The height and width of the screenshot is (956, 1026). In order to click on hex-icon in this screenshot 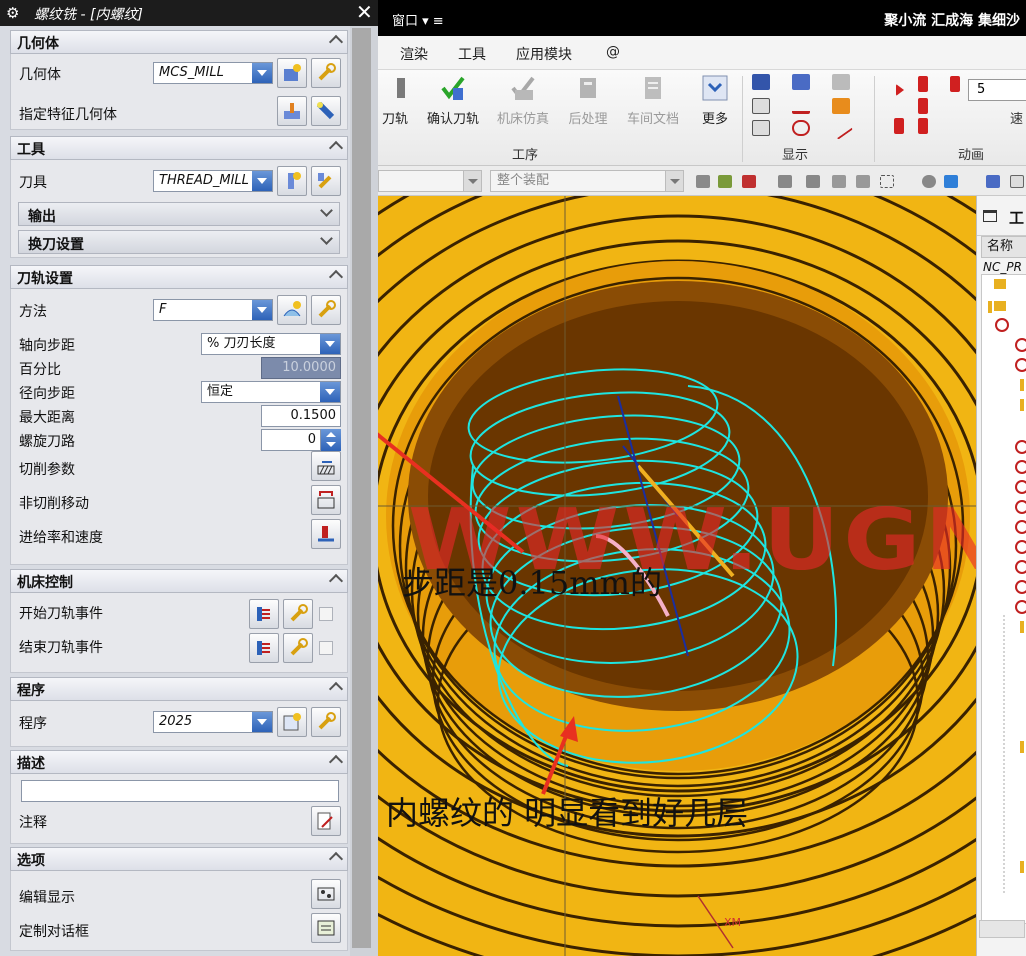, I will do `click(839, 181)`.